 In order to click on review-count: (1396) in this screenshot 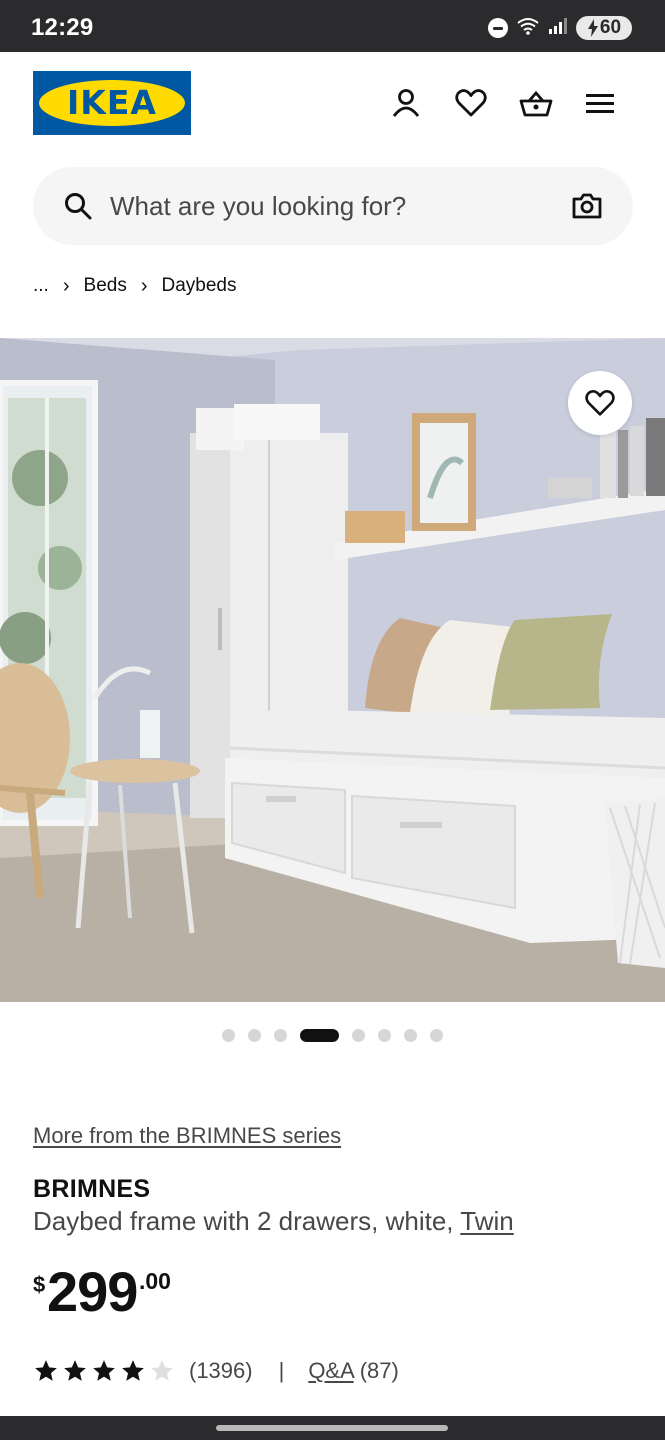, I will do `click(221, 1371)`.